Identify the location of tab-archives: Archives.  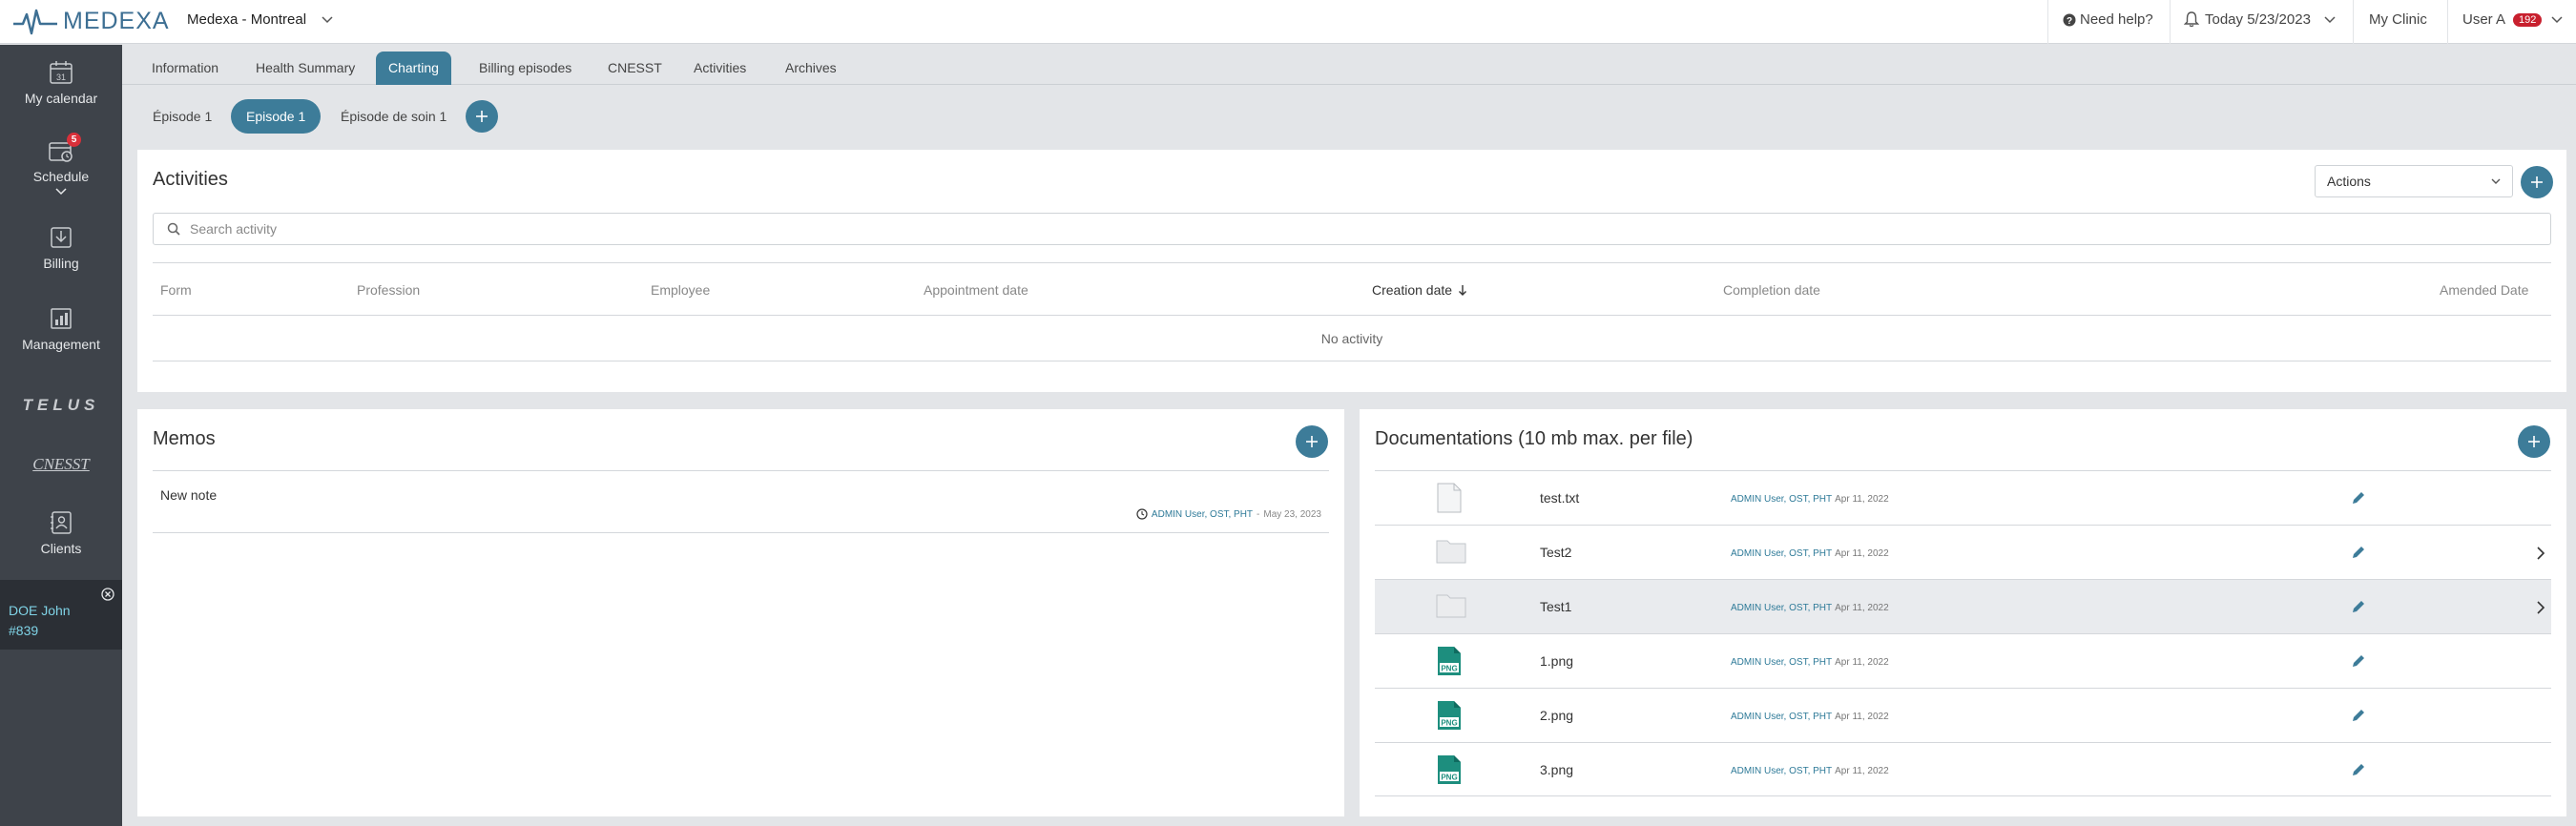
(811, 68).